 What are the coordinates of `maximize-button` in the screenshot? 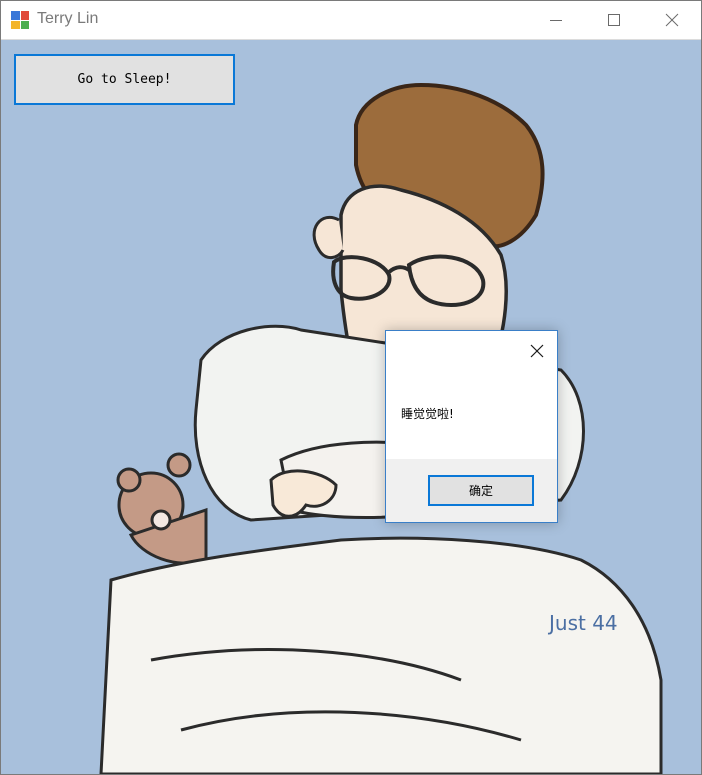 It's located at (614, 20).